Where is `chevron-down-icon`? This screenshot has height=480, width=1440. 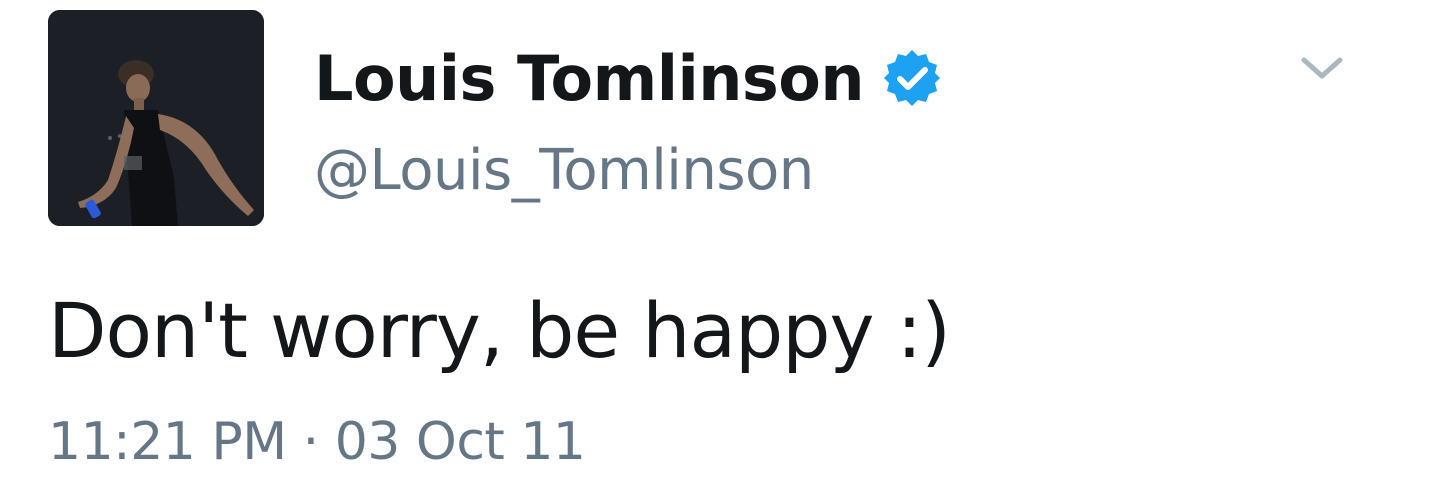
chevron-down-icon is located at coordinates (1322, 68).